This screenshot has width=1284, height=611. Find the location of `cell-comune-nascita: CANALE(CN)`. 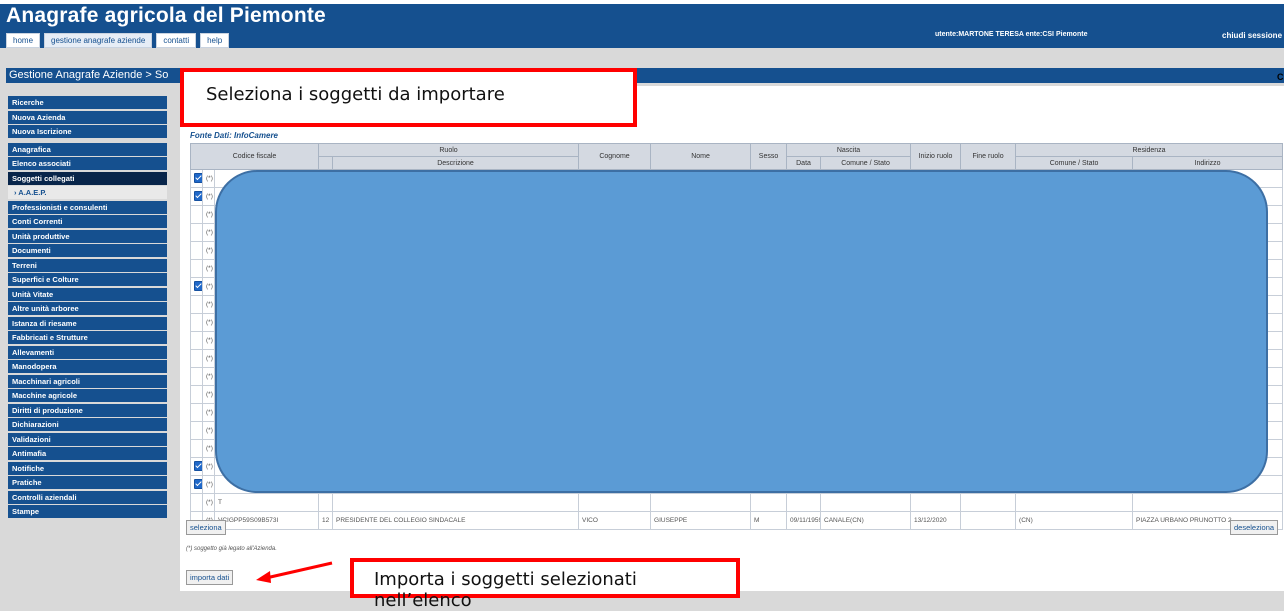

cell-comune-nascita: CANALE(CN) is located at coordinates (866, 520).